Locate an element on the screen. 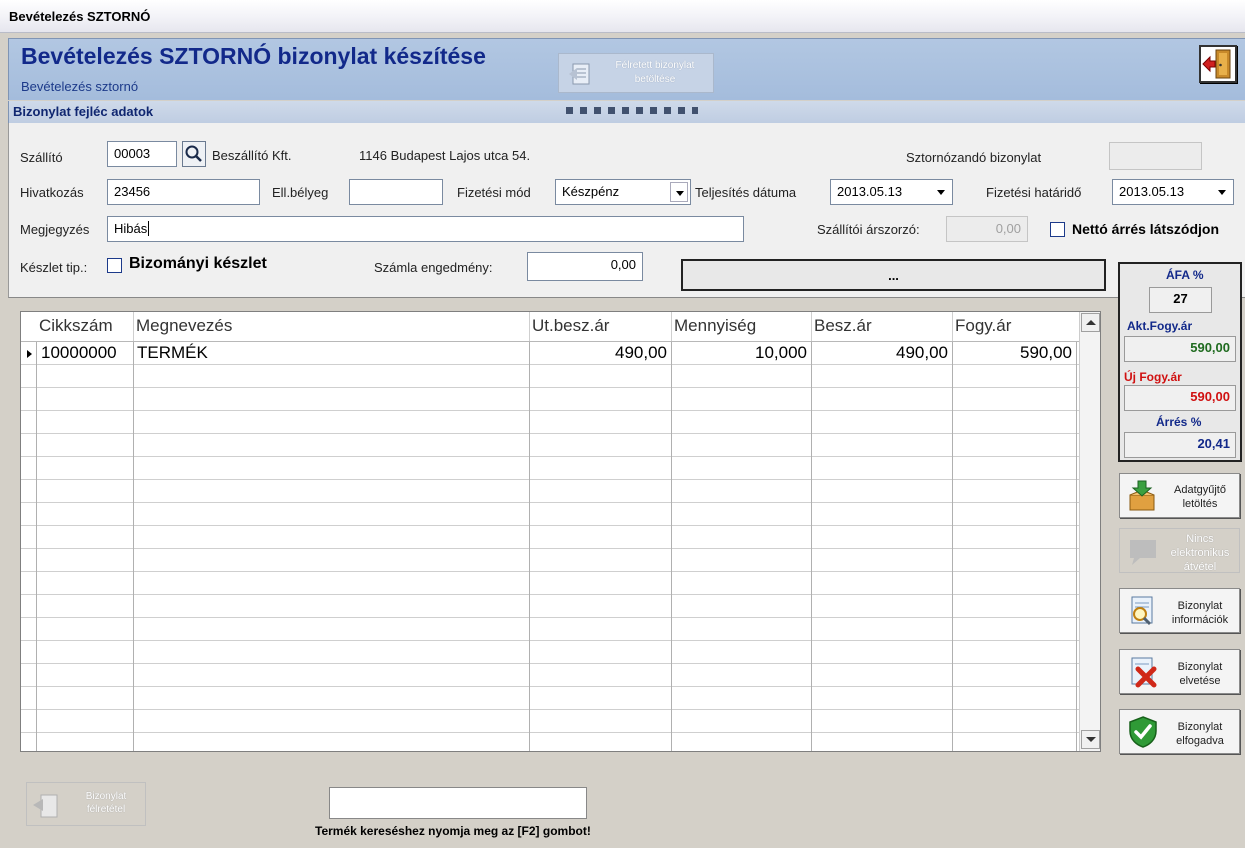 Image resolution: width=1245 pixels, height=848 pixels. supplier-code-field: 00003 is located at coordinates (142, 154).